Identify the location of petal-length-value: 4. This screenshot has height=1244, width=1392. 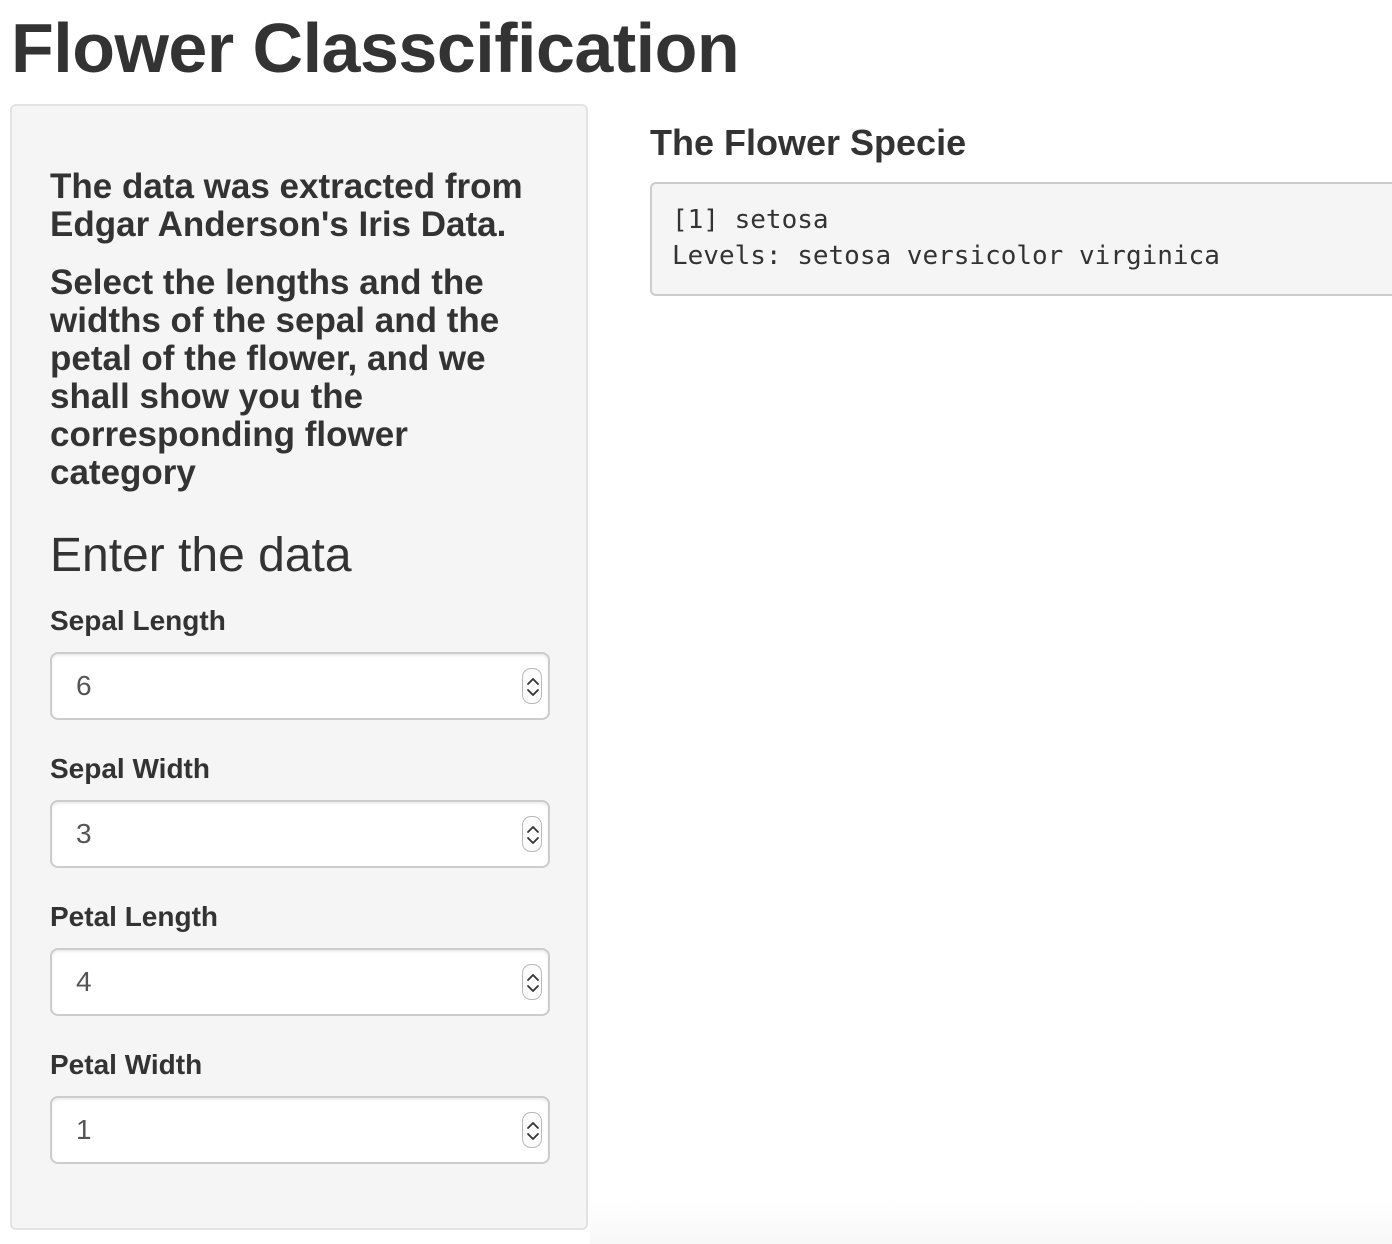
(84, 981).